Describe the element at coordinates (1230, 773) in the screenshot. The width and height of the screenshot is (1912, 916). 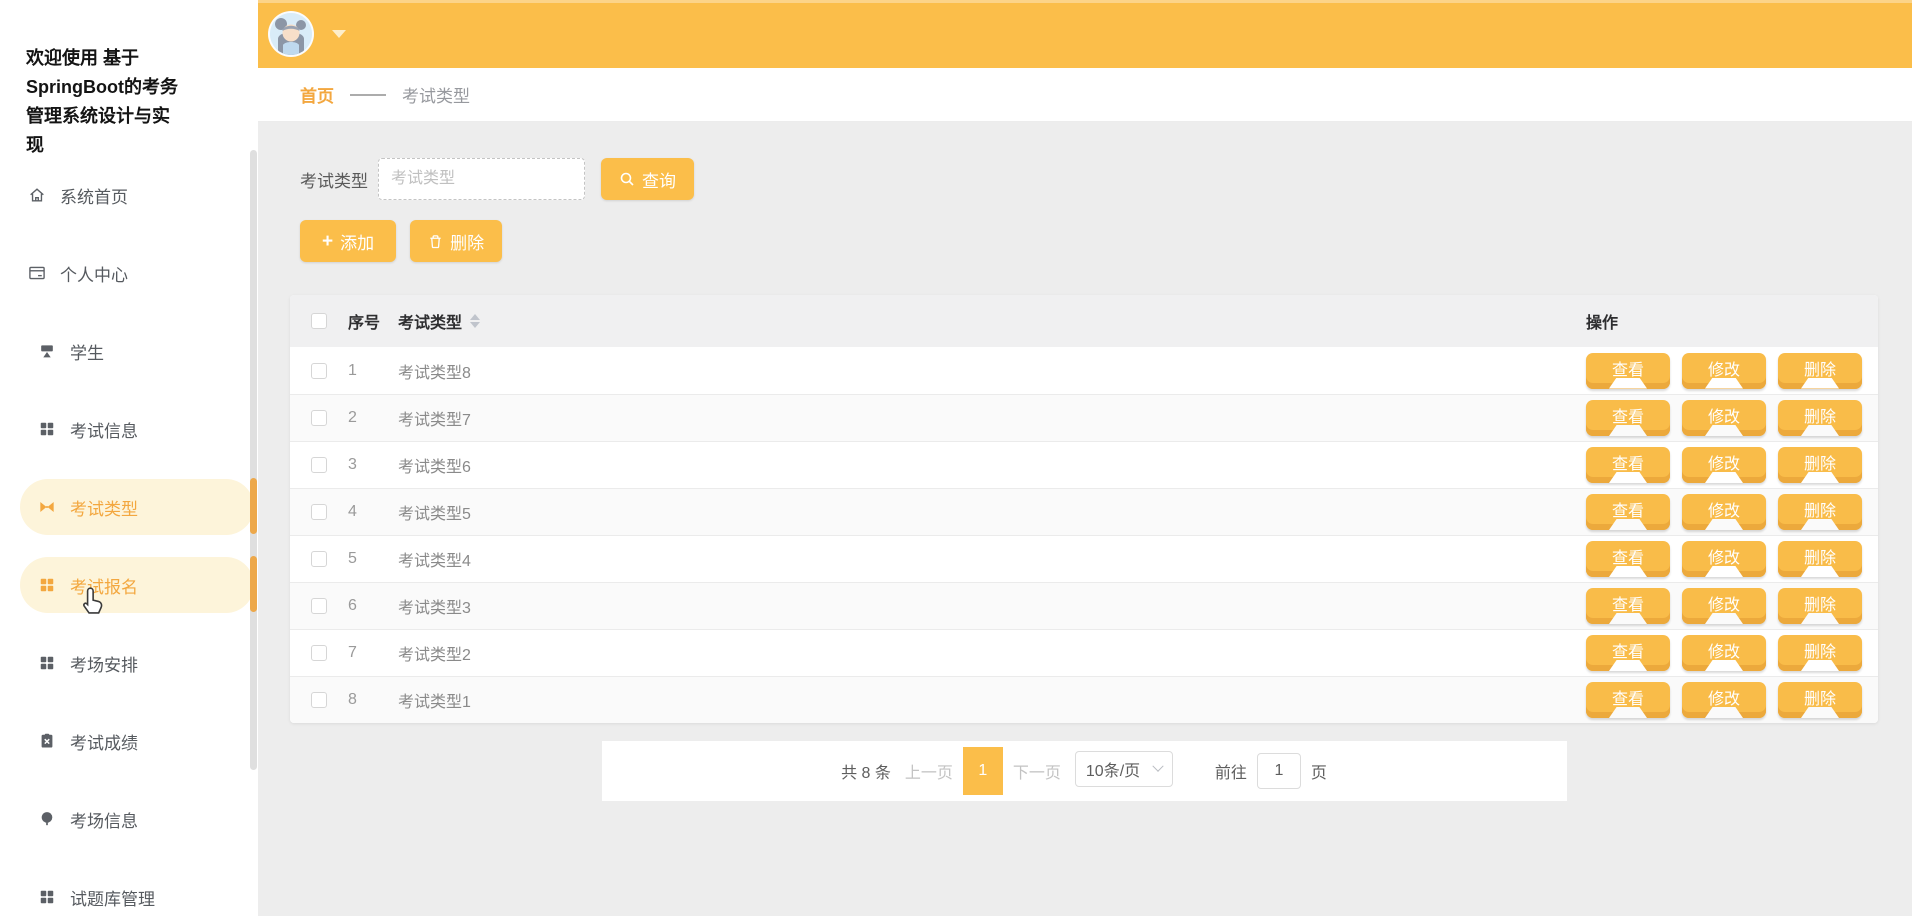
I see `goto-page-label: 前往` at that location.